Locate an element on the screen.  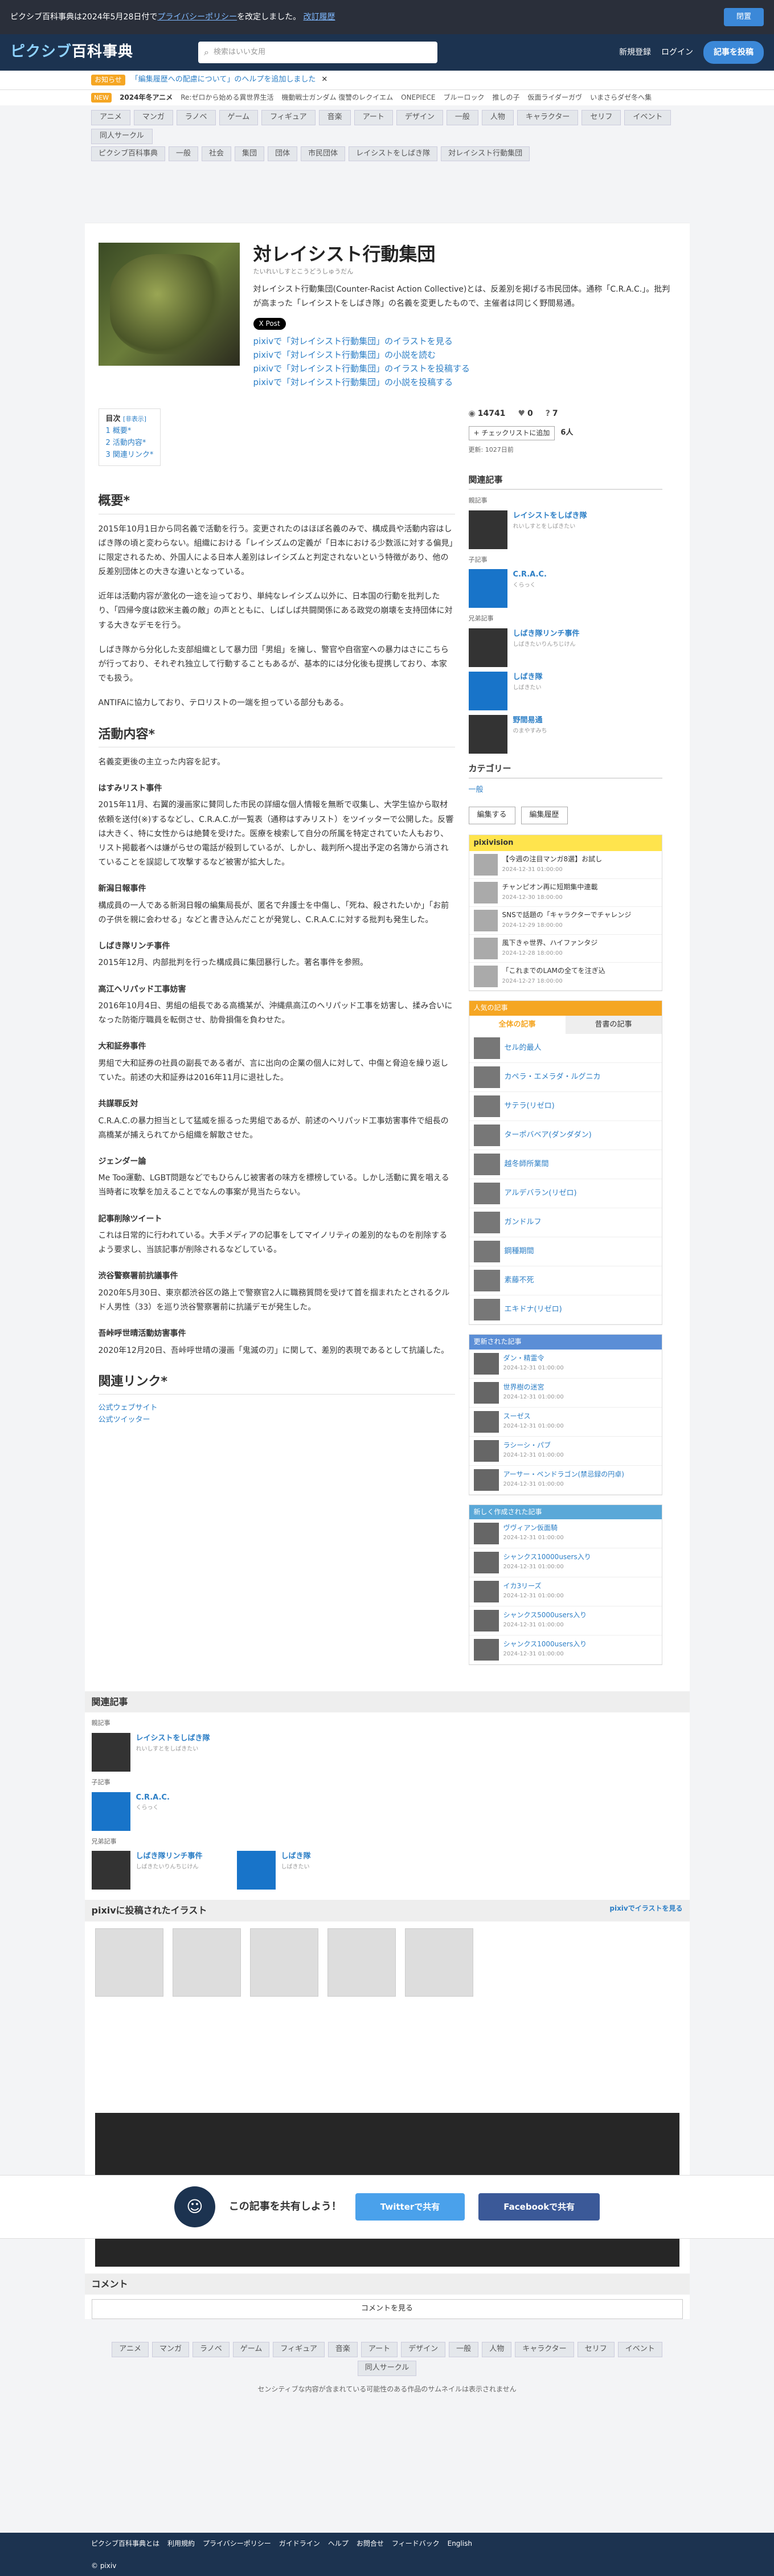
category-link: 一般 is located at coordinates (477, 790).